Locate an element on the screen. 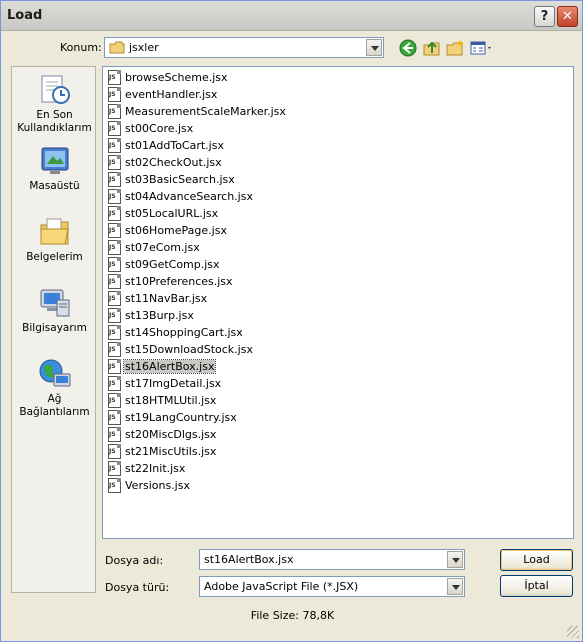  load-button: Load is located at coordinates (536, 560).